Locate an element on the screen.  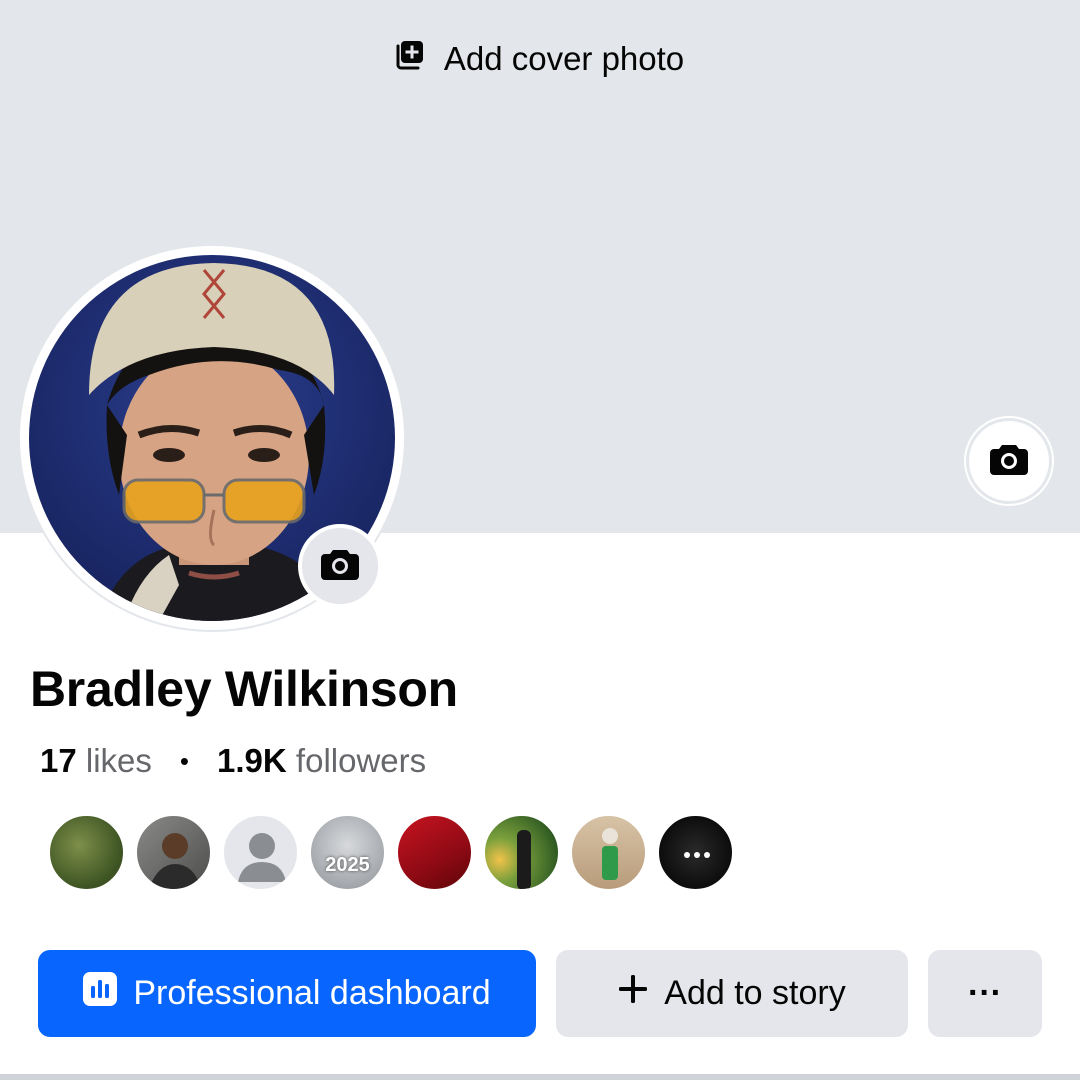
cover-camera-button is located at coordinates (1009, 461).